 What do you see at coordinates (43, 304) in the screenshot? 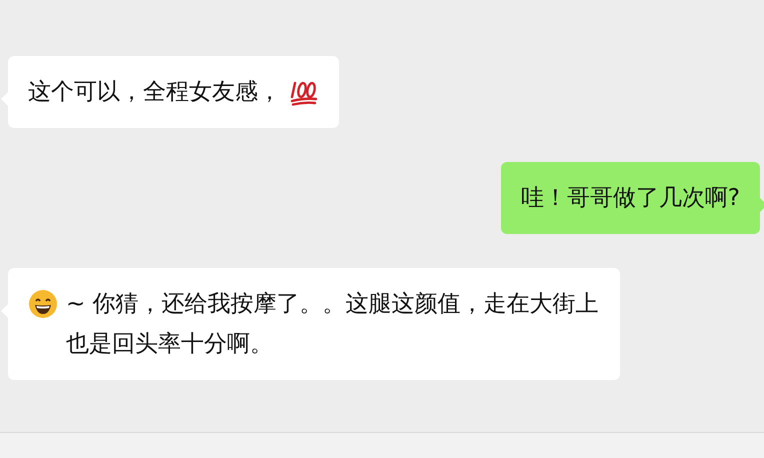
I see `smiley-icon` at bounding box center [43, 304].